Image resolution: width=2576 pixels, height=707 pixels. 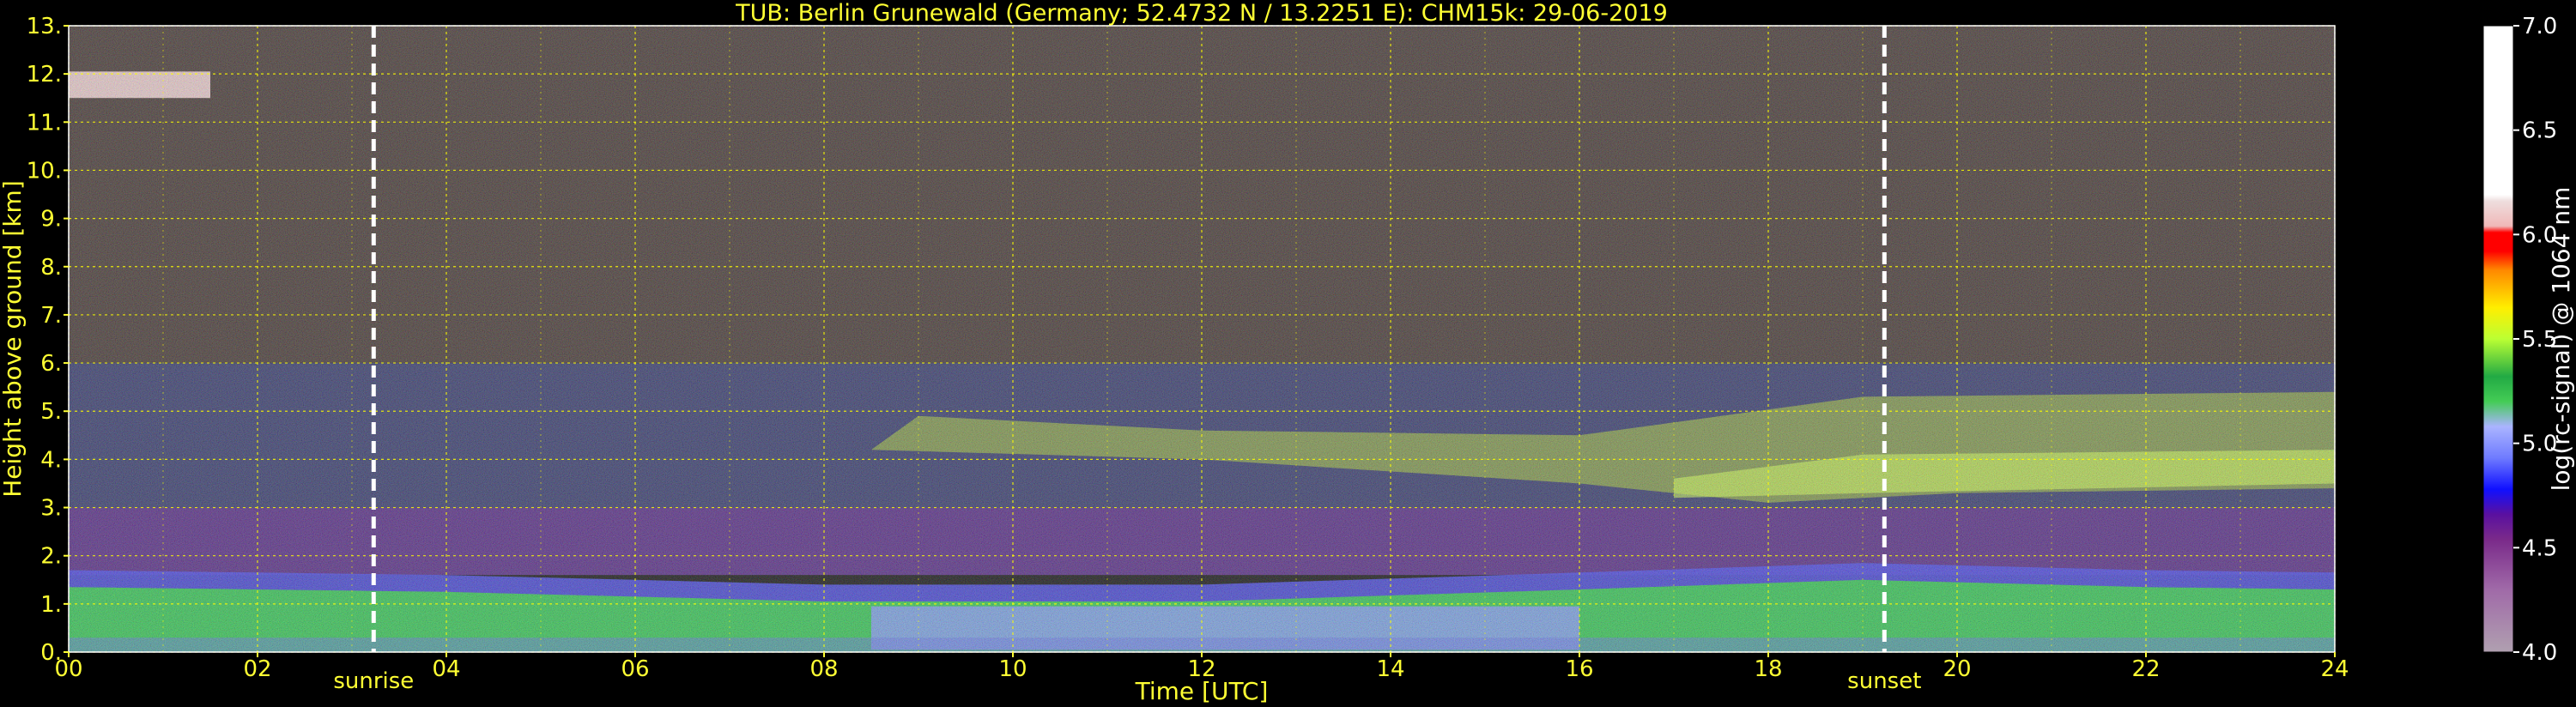 What do you see at coordinates (2539, 26) in the screenshot?
I see `colorbar-tick-label: 7.0` at bounding box center [2539, 26].